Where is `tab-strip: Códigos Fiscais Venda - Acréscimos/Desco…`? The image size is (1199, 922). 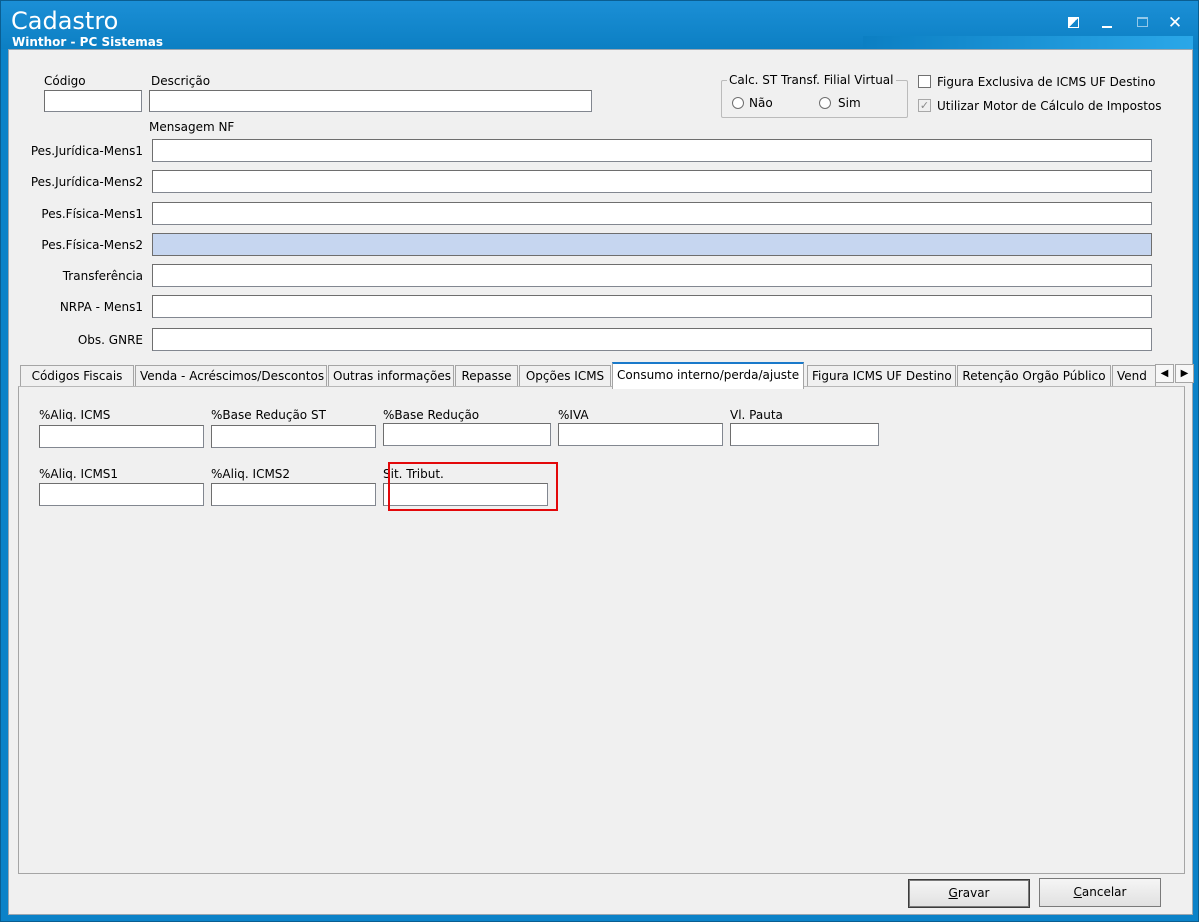
tab-strip: Códigos Fiscais Venda - Acréscimos/Desco… is located at coordinates (606, 375).